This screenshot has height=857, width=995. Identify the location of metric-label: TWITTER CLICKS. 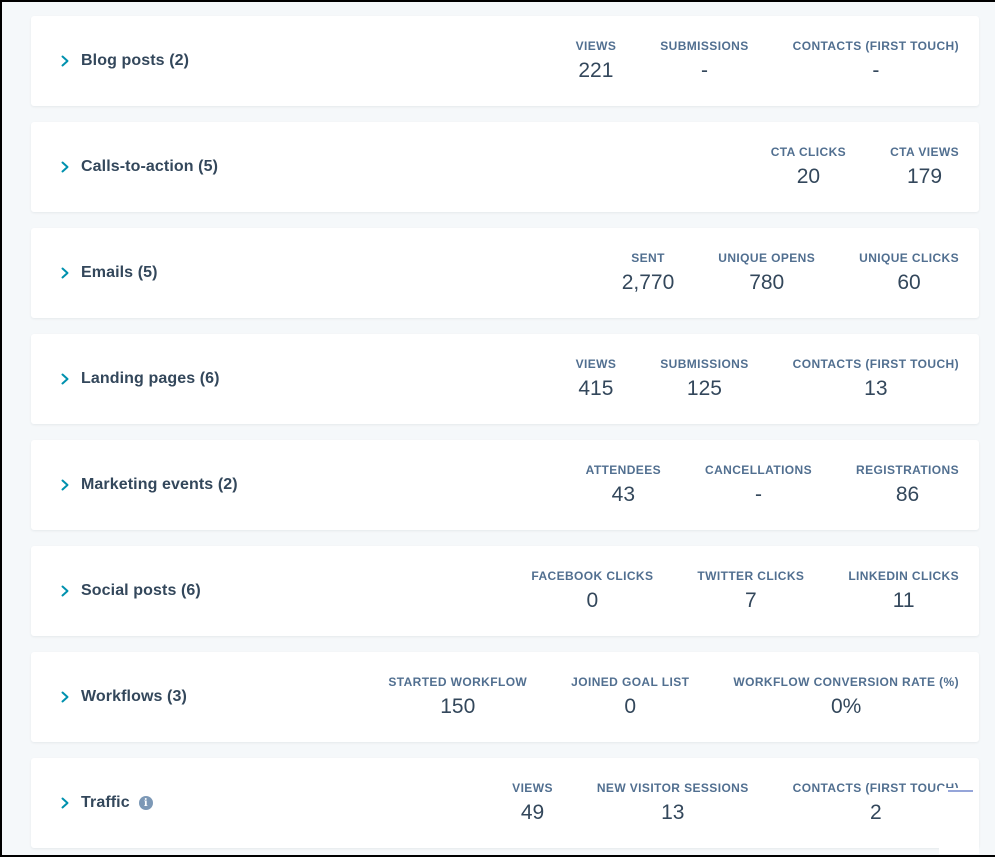
(751, 576).